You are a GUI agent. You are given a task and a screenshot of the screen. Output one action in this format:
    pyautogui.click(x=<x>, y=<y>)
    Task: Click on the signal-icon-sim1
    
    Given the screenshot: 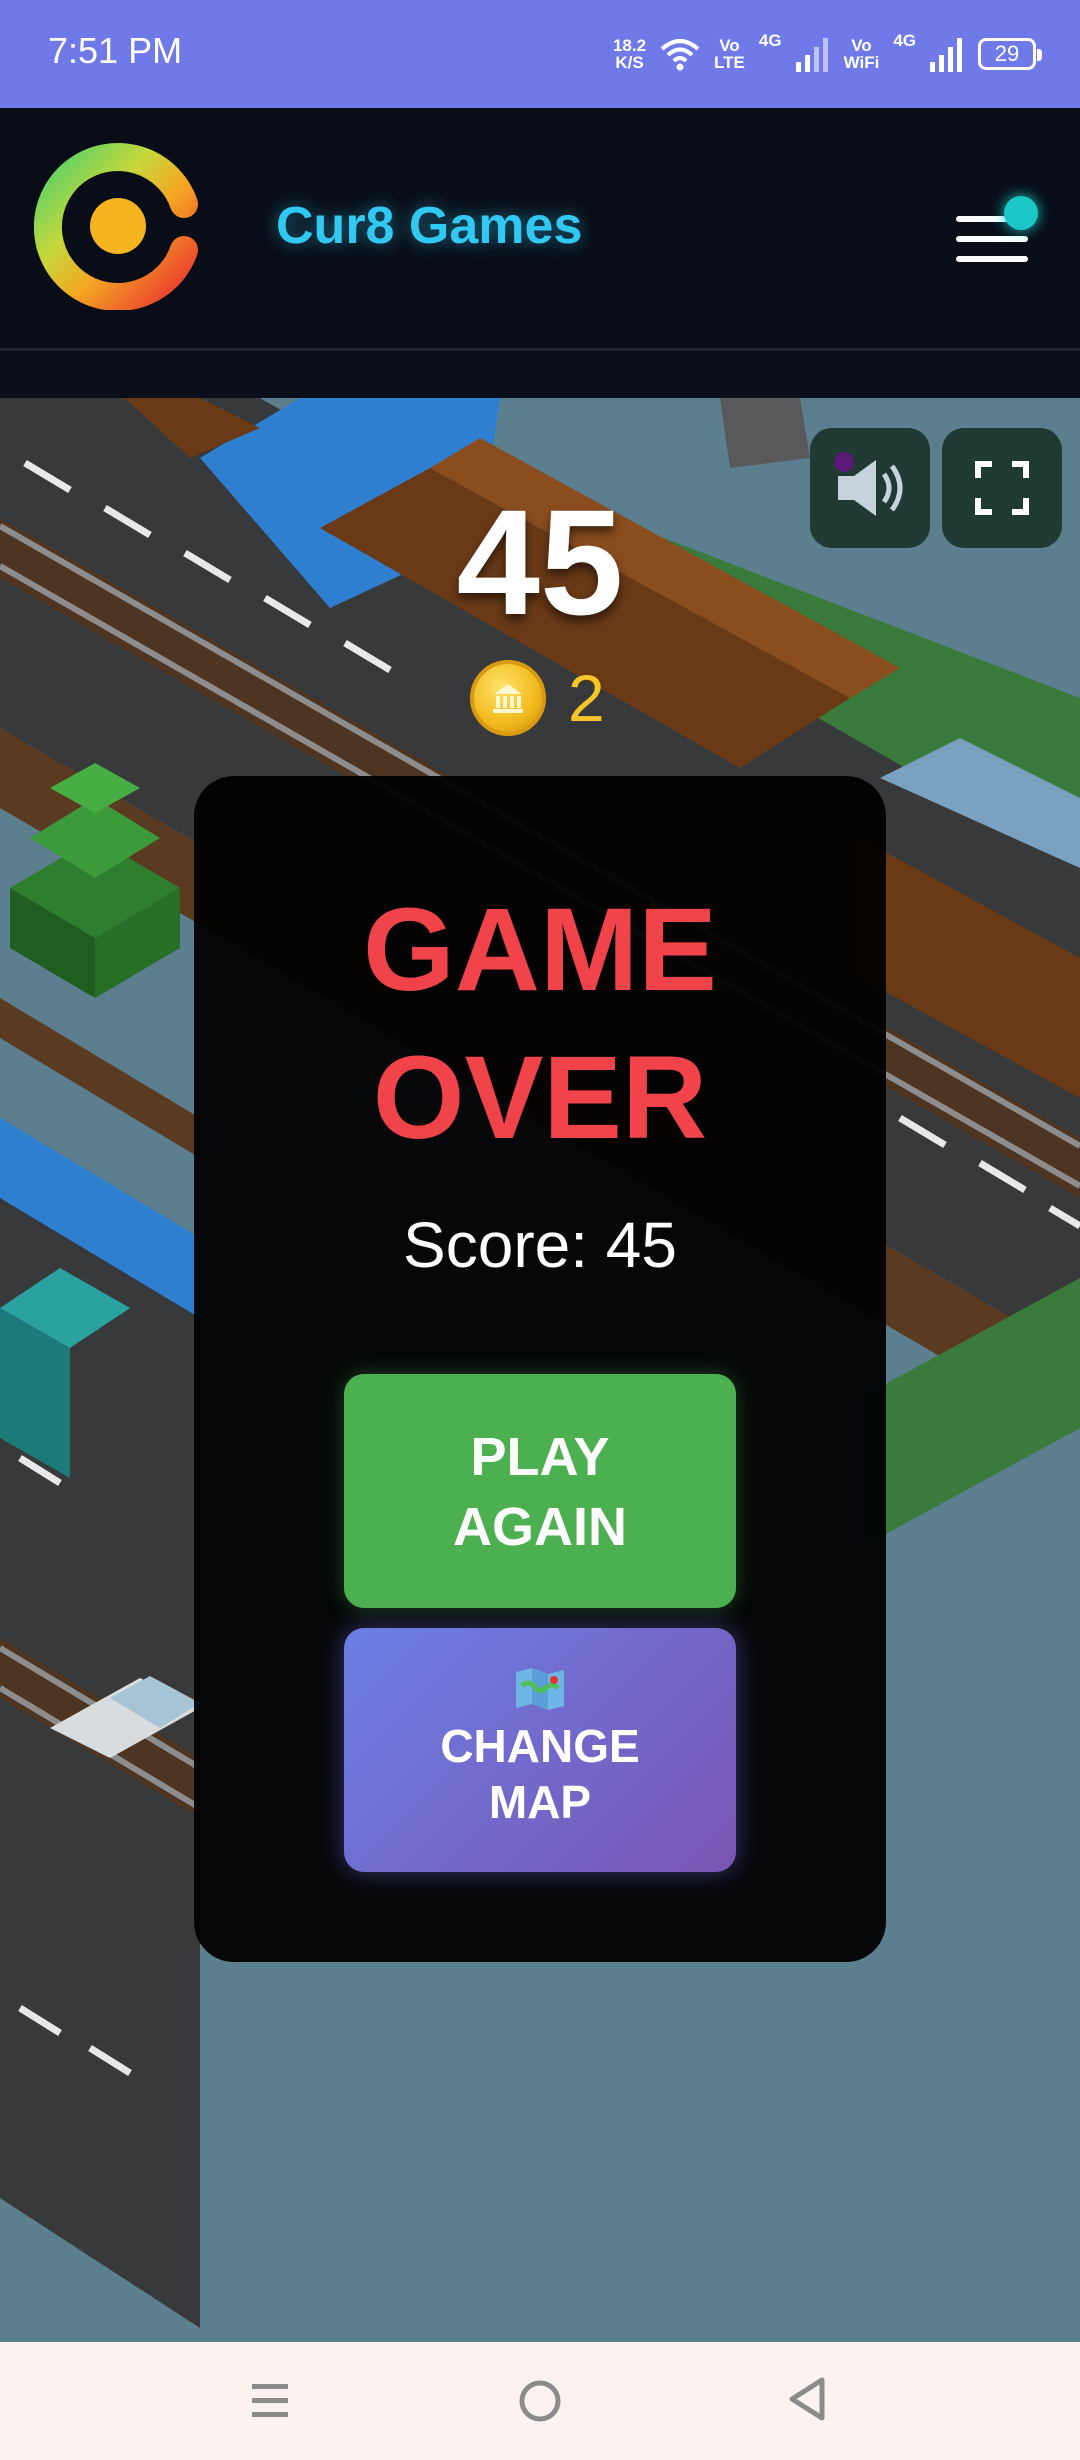 What is the action you would take?
    pyautogui.click(x=811, y=55)
    